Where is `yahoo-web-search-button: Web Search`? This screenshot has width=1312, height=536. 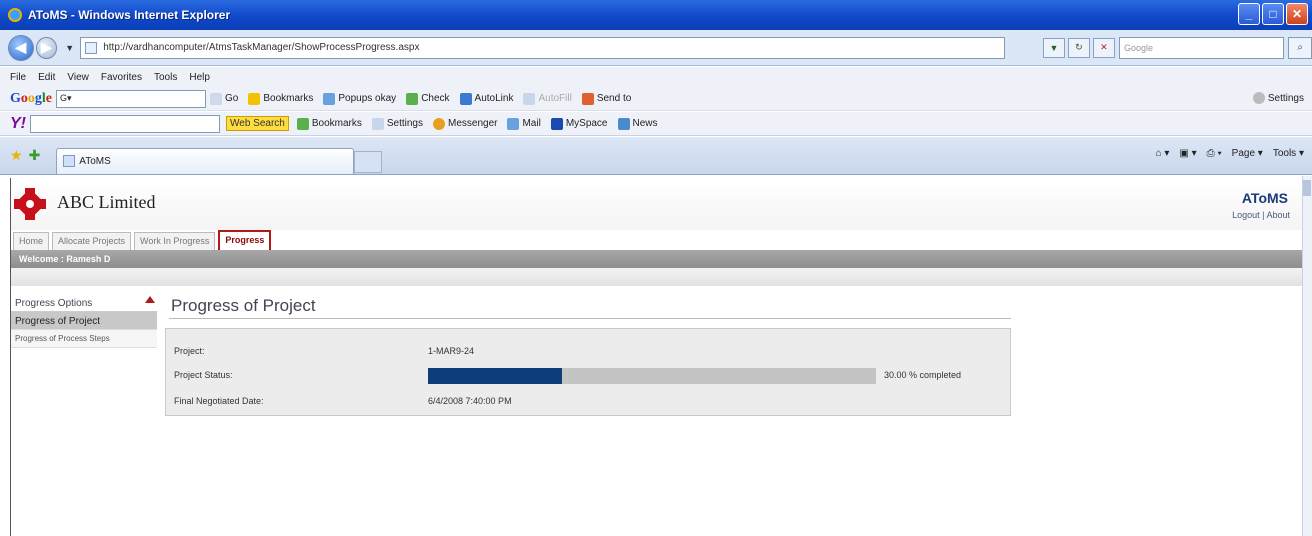 yahoo-web-search-button: Web Search is located at coordinates (257, 123).